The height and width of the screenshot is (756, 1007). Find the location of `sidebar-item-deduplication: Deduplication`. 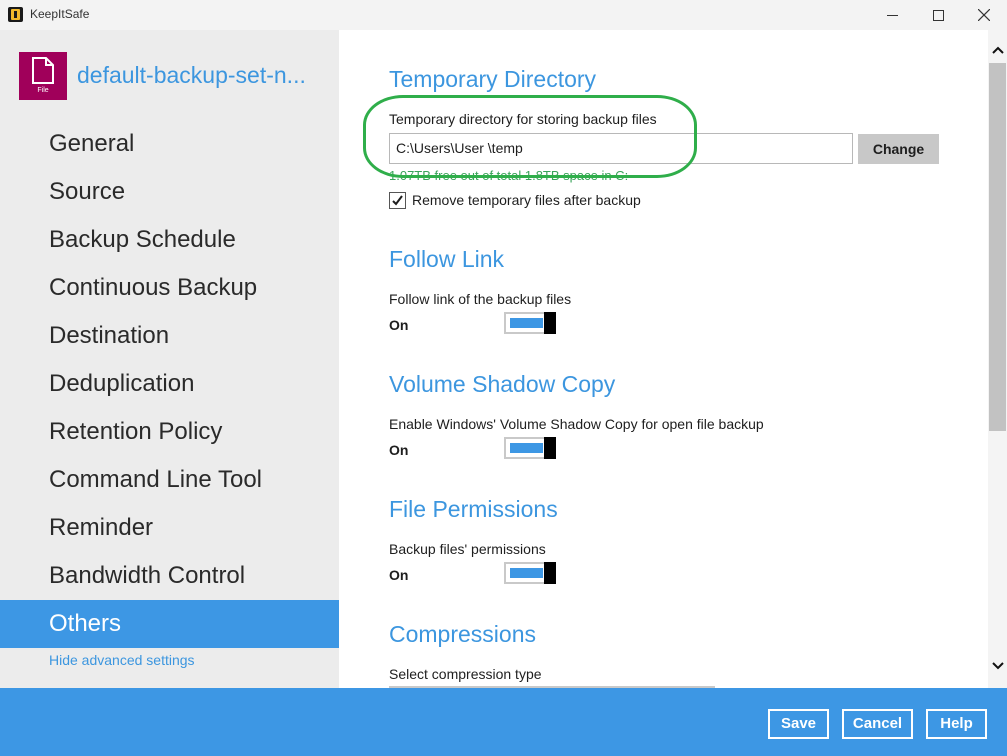

sidebar-item-deduplication: Deduplication is located at coordinates (169, 384).